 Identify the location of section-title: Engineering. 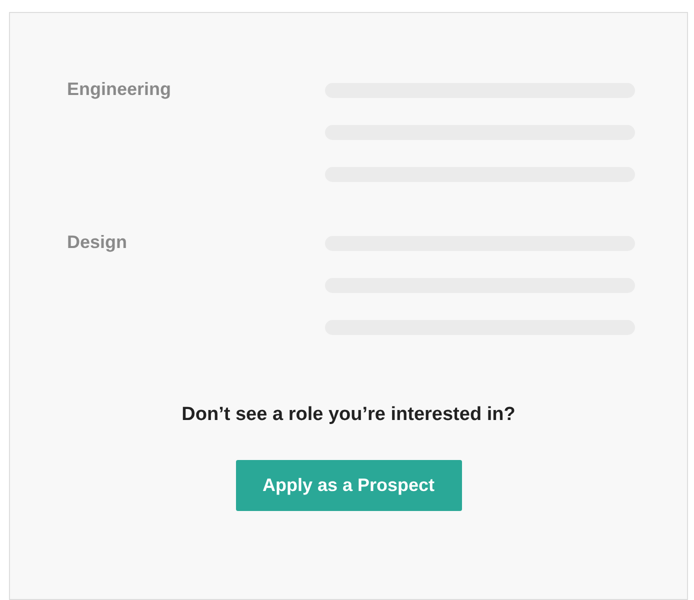
(119, 90).